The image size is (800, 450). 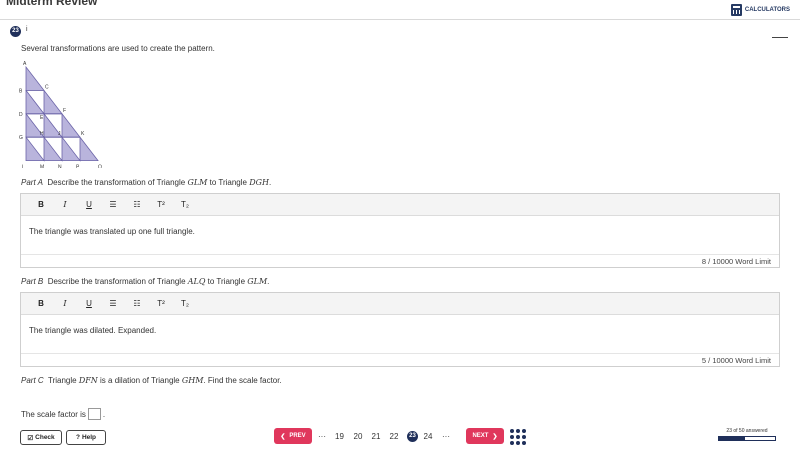 I want to click on vertex-label-P: P, so click(x=78, y=166).